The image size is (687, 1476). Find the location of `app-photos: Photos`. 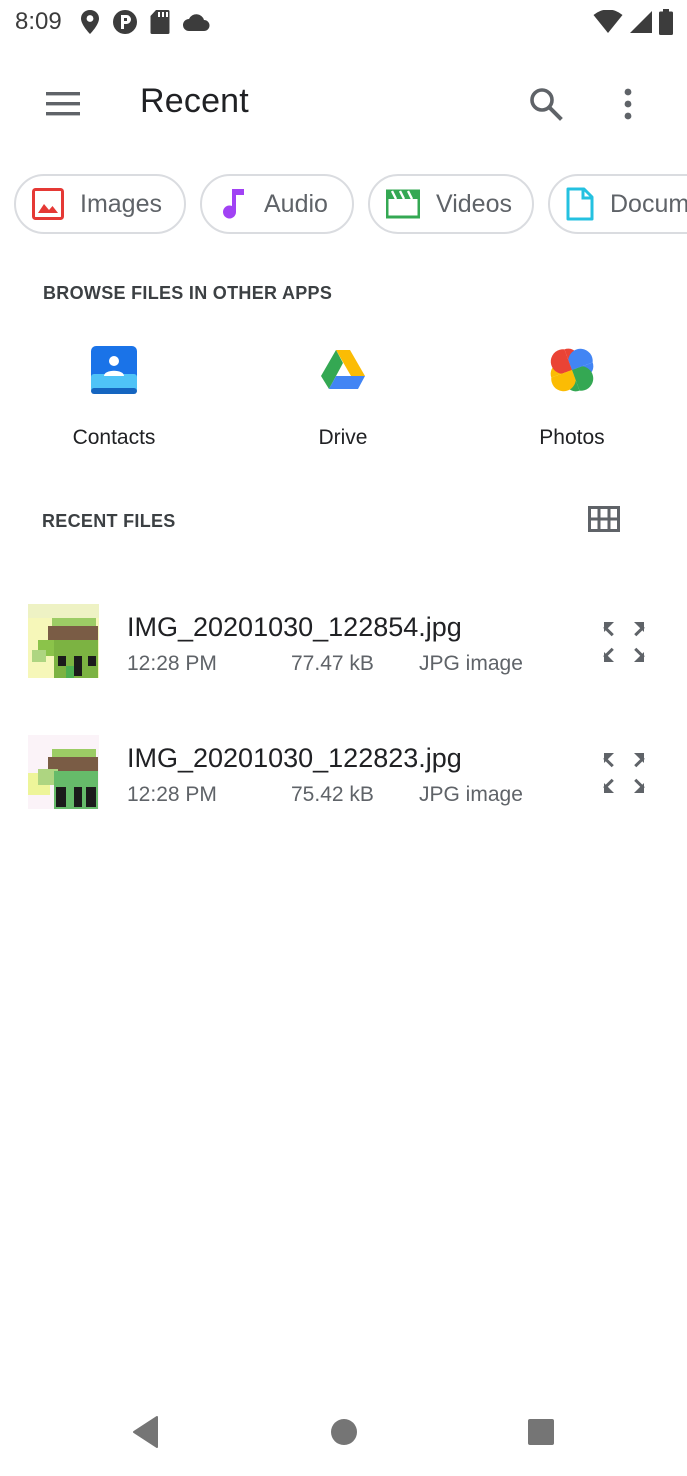

app-photos: Photos is located at coordinates (572, 400).